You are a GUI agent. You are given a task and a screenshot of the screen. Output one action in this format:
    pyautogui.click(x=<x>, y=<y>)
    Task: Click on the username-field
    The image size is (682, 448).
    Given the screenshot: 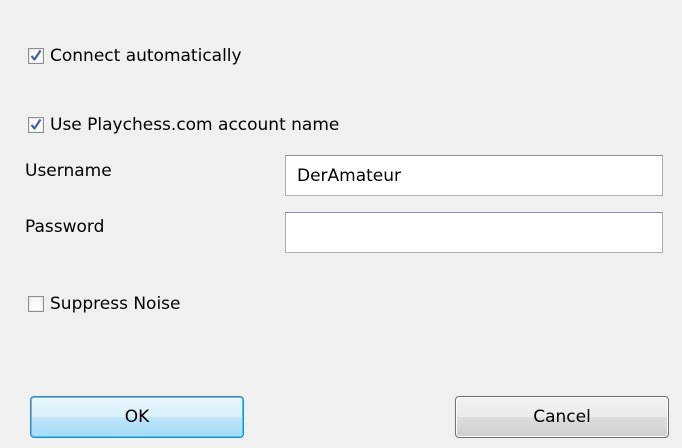 What is the action you would take?
    pyautogui.click(x=474, y=175)
    